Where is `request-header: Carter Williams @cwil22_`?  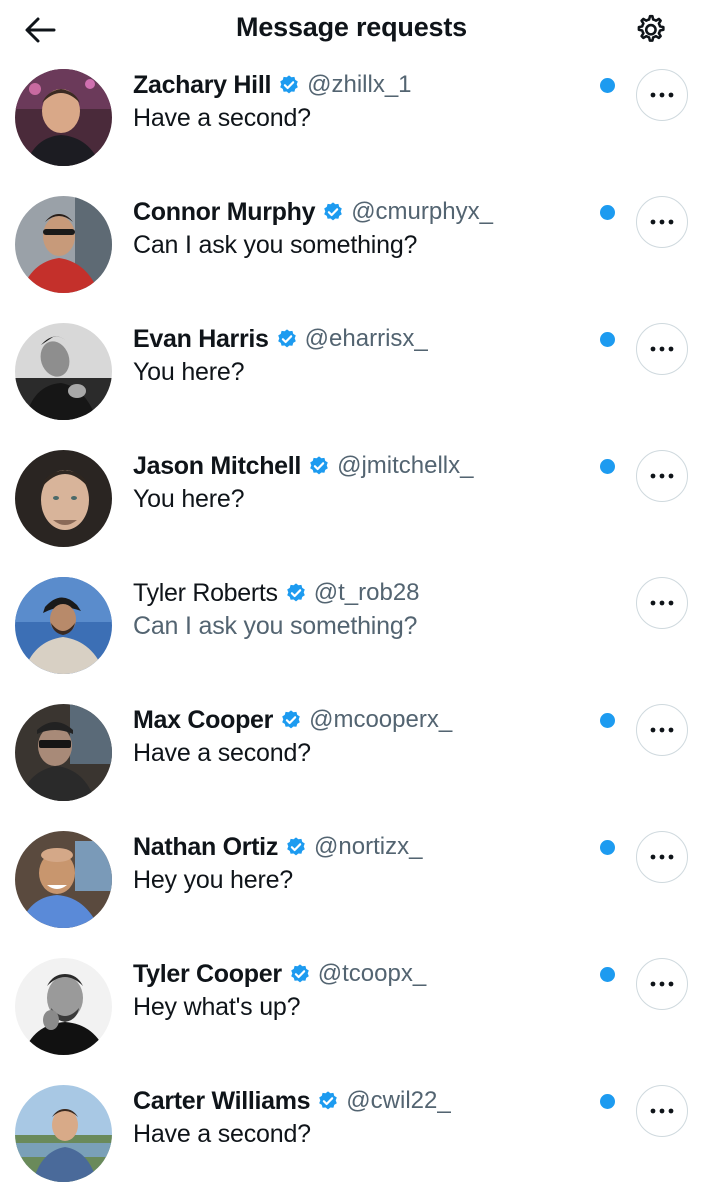
request-header: Carter Williams @cwil22_ is located at coordinates (292, 1101).